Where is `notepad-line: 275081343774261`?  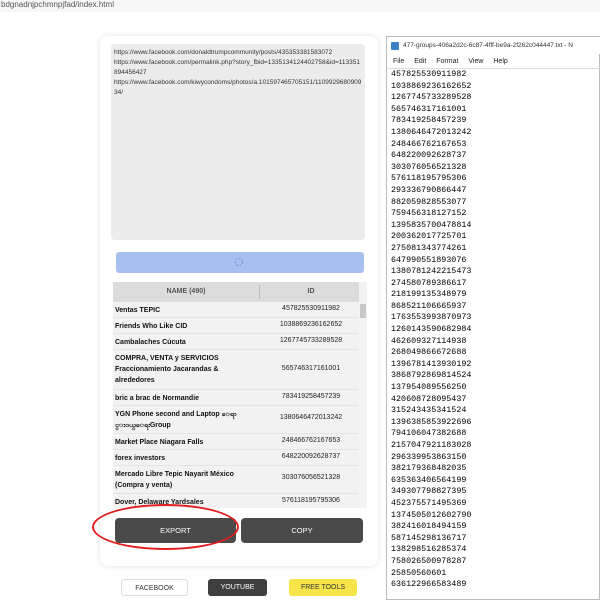
notepad-line: 275081343774261 is located at coordinates (429, 247).